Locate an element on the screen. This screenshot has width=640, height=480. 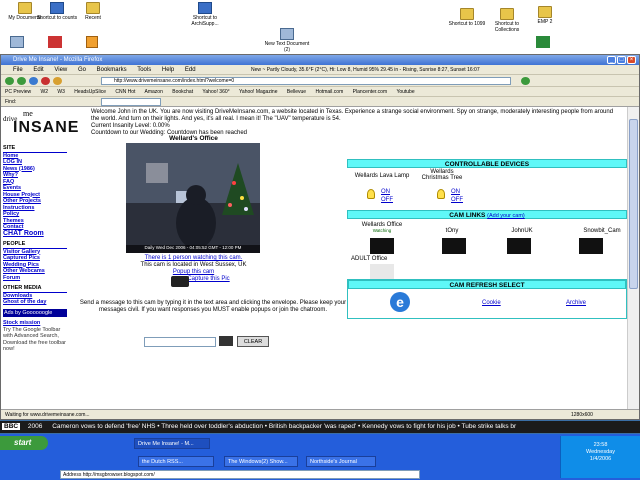
stop-icon is located at coordinates (45, 81).